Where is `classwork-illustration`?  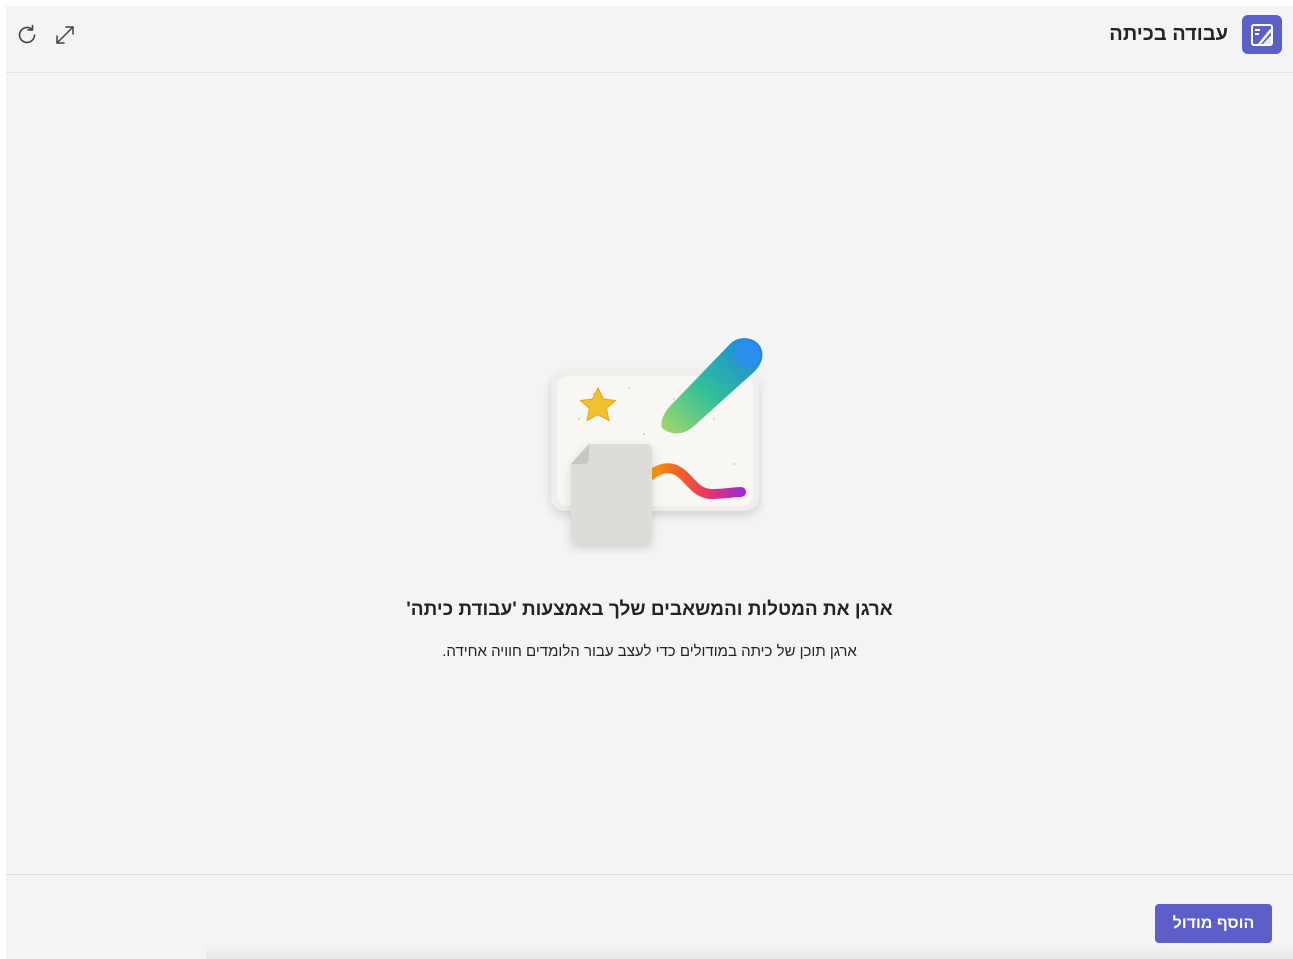
classwork-illustration is located at coordinates (654, 439).